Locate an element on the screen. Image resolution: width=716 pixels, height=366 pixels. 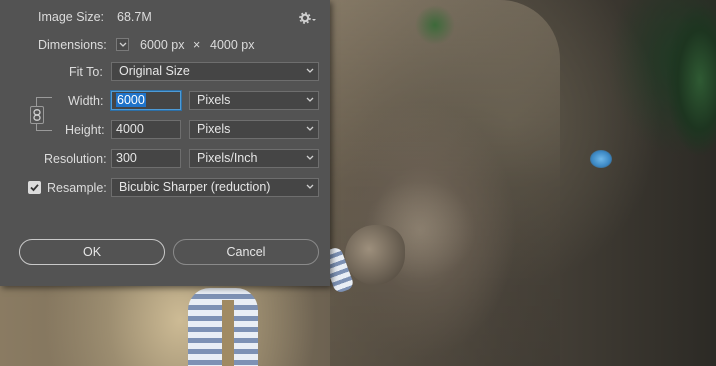
child-strap is located at coordinates (228, 333).